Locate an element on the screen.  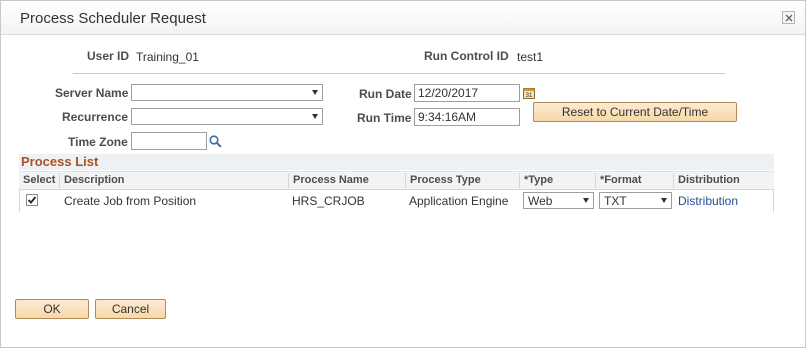
row-process-name: HRS_CRJOB is located at coordinates (328, 201).